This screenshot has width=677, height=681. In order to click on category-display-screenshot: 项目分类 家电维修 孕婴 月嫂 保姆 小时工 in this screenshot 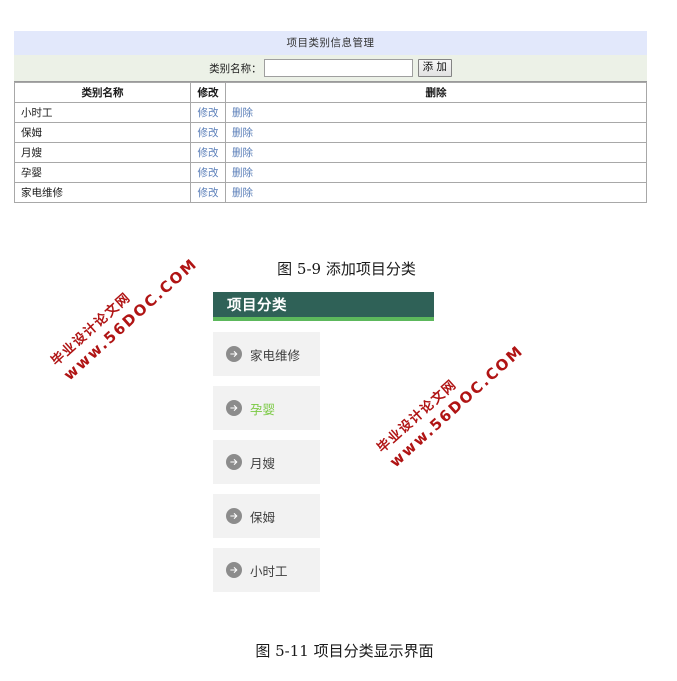, I will do `click(323, 447)`.